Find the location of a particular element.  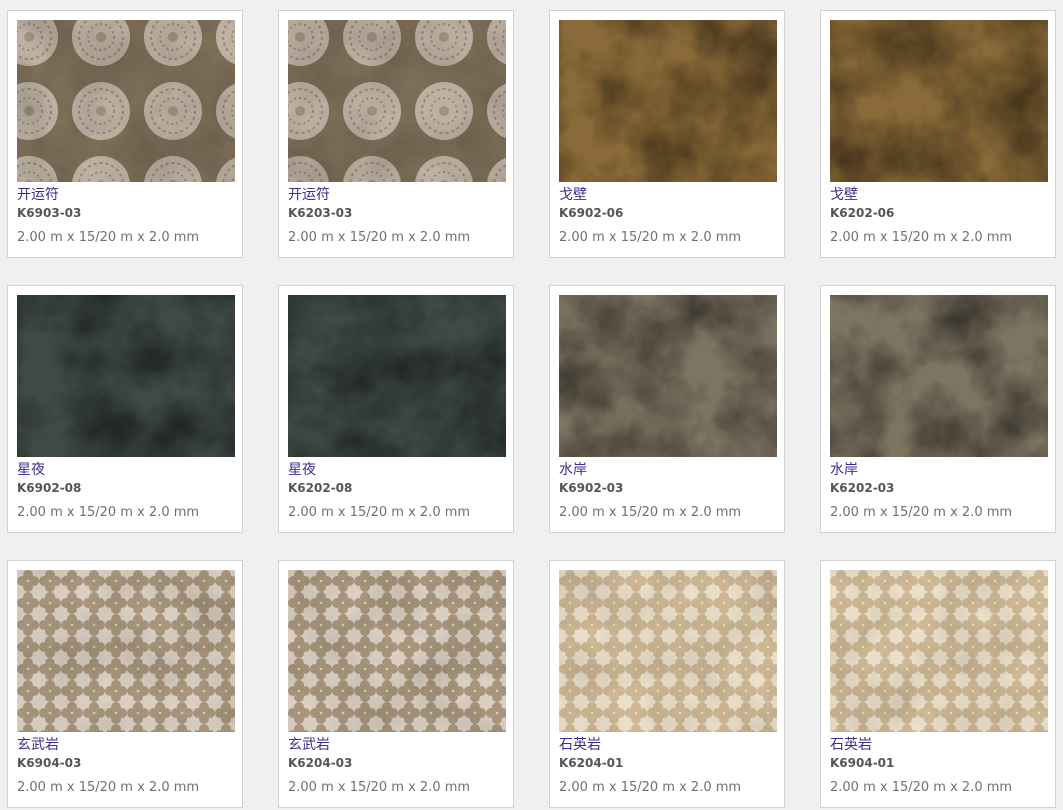

product-code: K6904-03 is located at coordinates (49, 763).